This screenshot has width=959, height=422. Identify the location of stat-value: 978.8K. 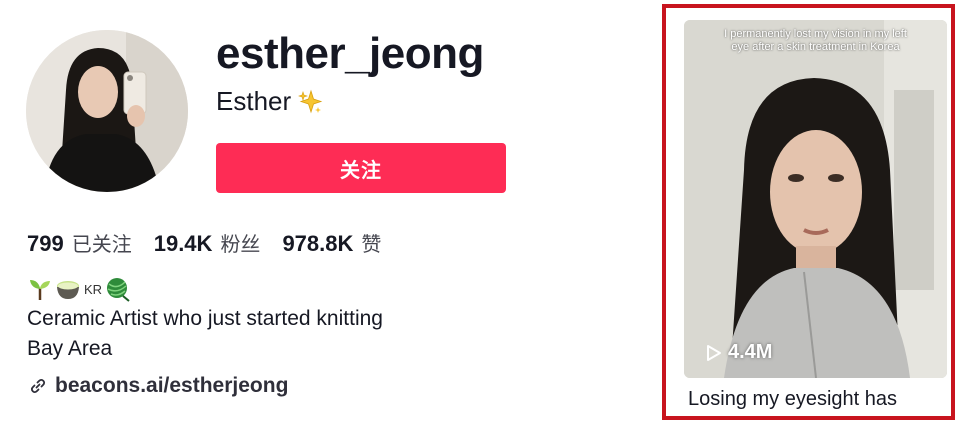
(318, 243).